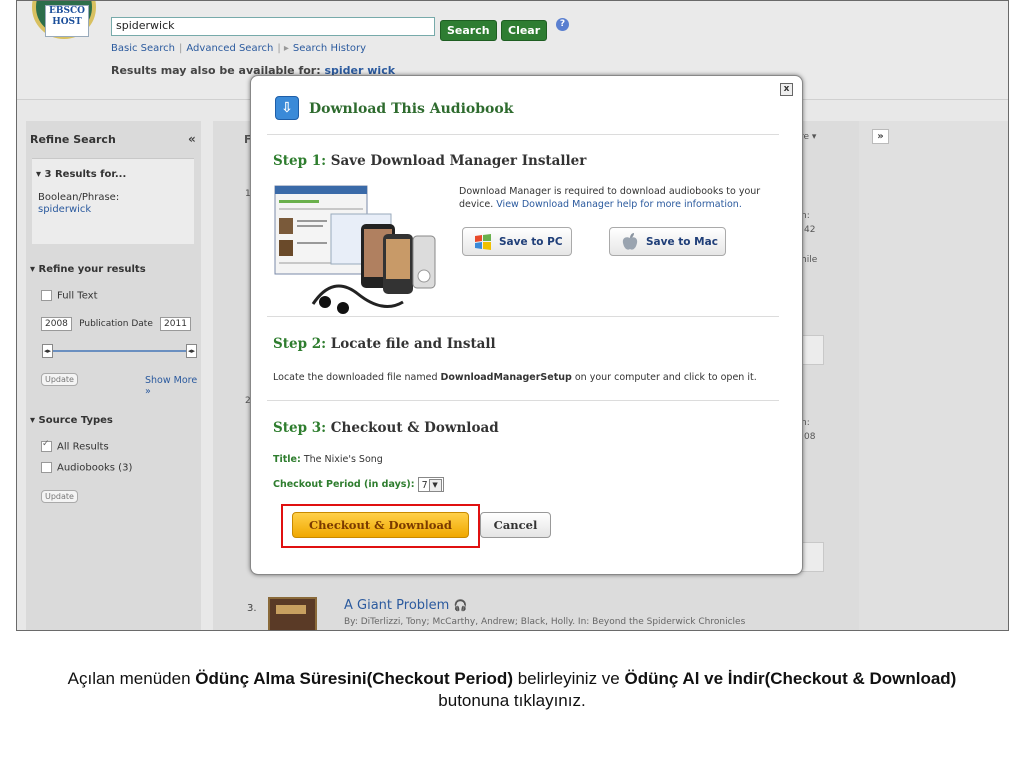  I want to click on windows-icon, so click(483, 242).